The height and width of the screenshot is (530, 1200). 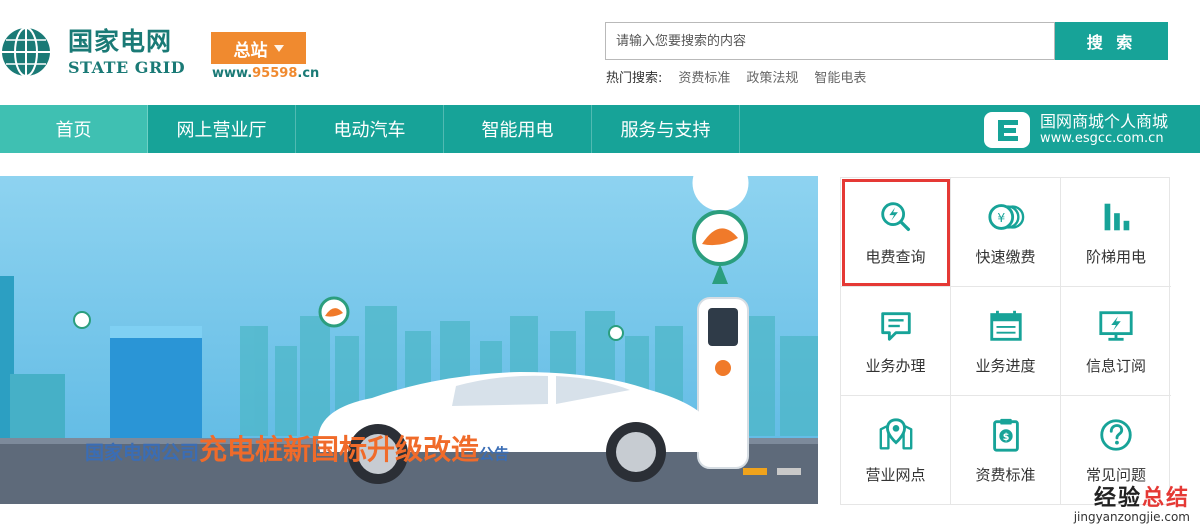 What do you see at coordinates (1103, 122) in the screenshot?
I see `mall-title: 国网商城个人商城` at bounding box center [1103, 122].